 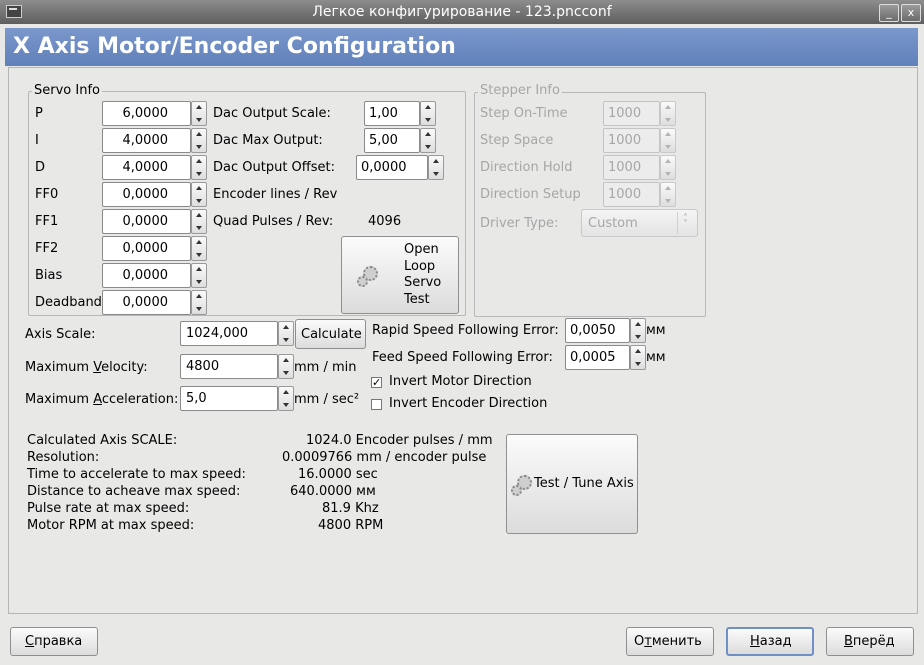 I want to click on calc-resolution-label: Resolution:, so click(x=63, y=457).